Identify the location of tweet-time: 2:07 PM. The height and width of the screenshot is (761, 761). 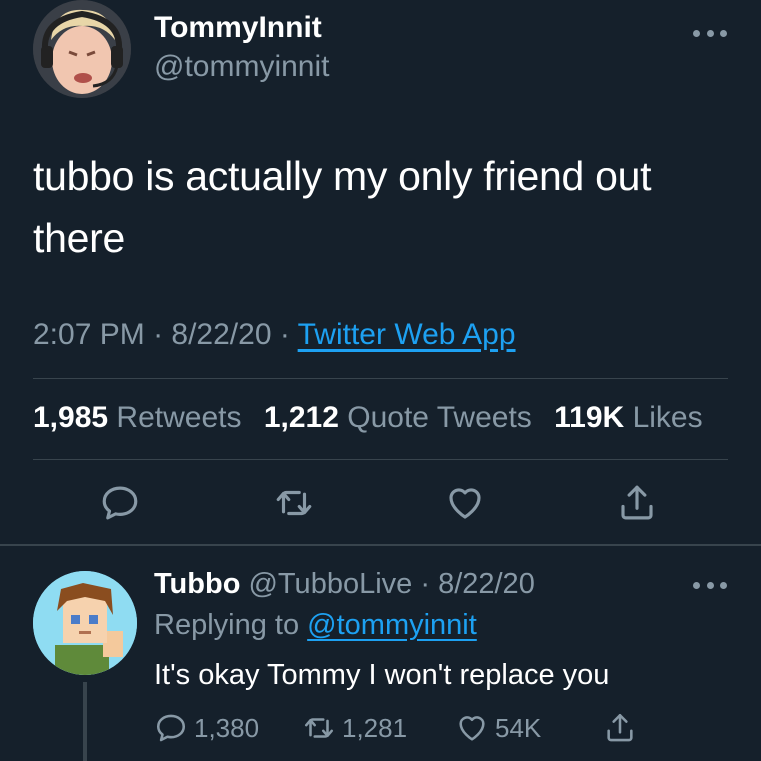
(89, 334).